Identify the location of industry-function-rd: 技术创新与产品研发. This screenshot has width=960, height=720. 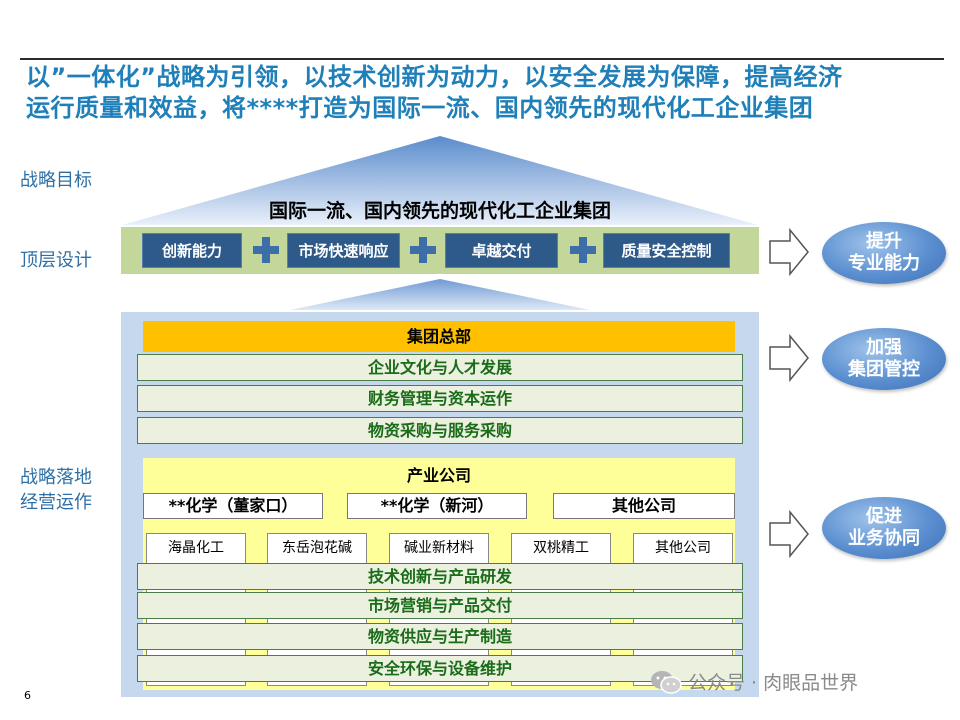
(440, 576).